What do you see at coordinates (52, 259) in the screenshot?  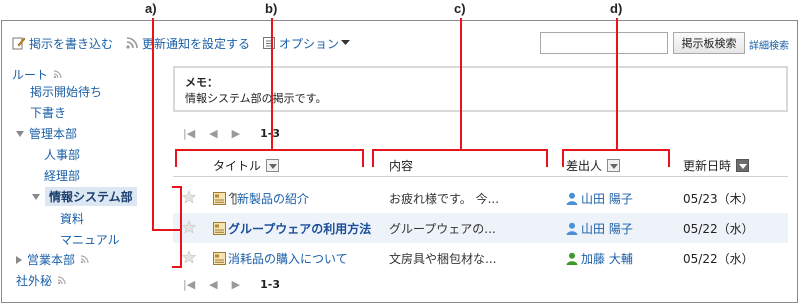 I see `tree-item-sales: 営業本部` at bounding box center [52, 259].